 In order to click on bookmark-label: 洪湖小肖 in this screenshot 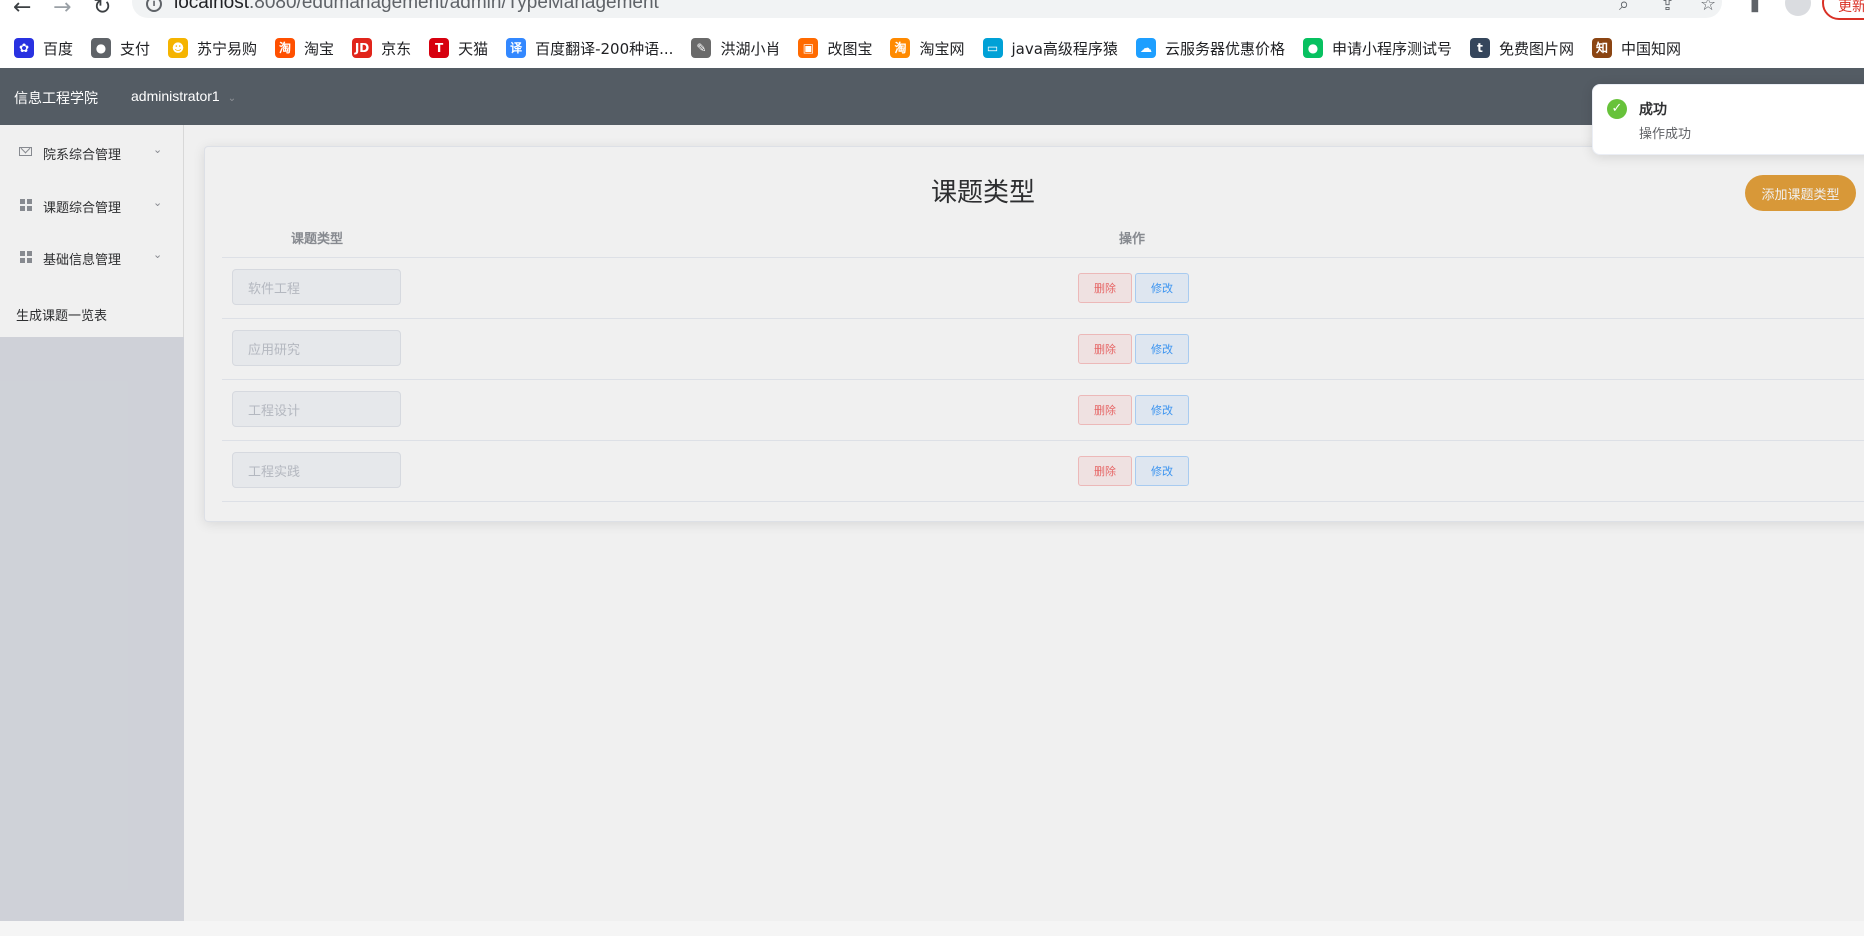, I will do `click(750, 48)`.